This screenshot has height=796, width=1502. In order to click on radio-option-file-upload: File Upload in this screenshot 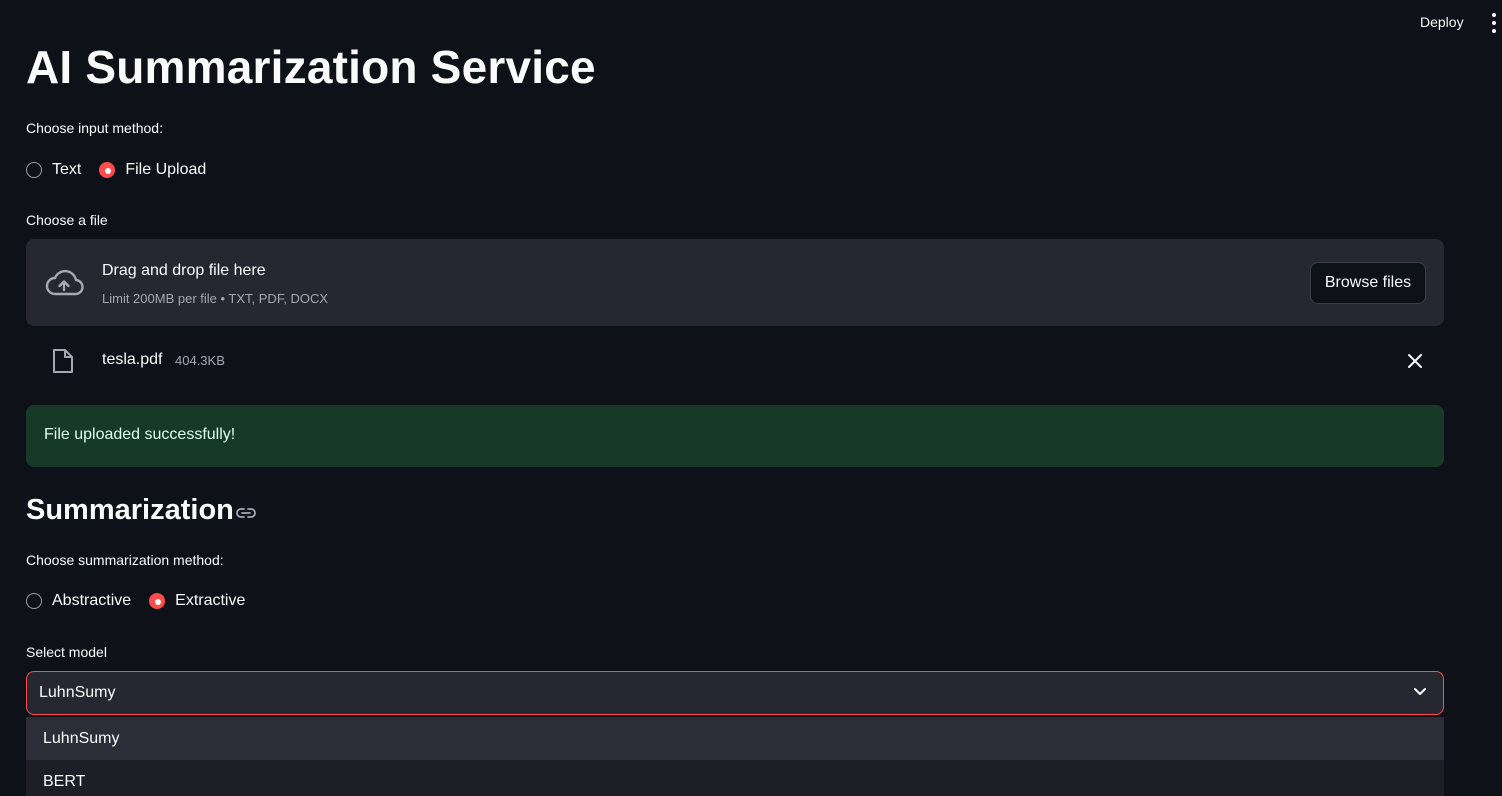, I will do `click(152, 170)`.